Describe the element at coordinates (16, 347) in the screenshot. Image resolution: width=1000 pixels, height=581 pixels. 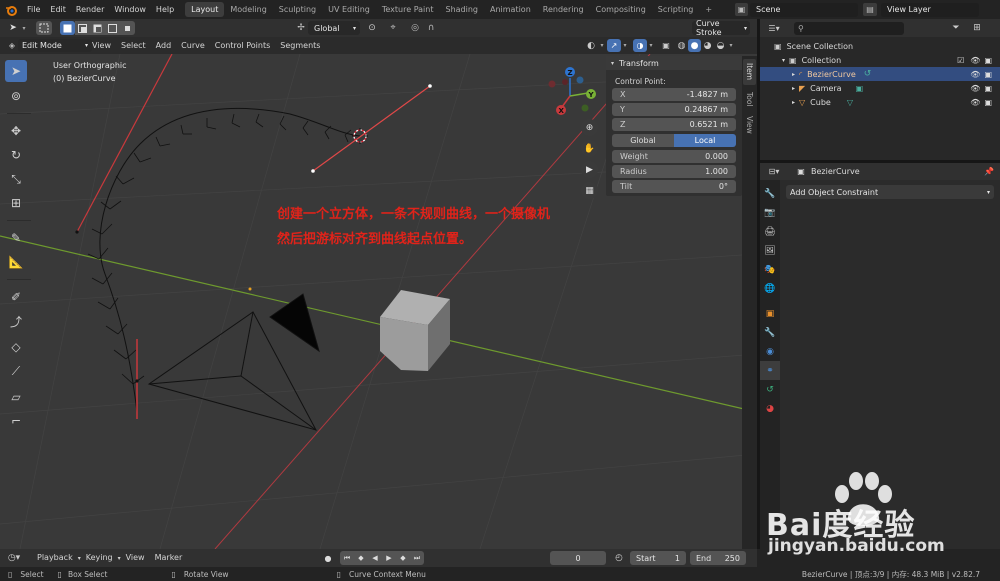
I see `radius-tool-icon: ◇` at that location.